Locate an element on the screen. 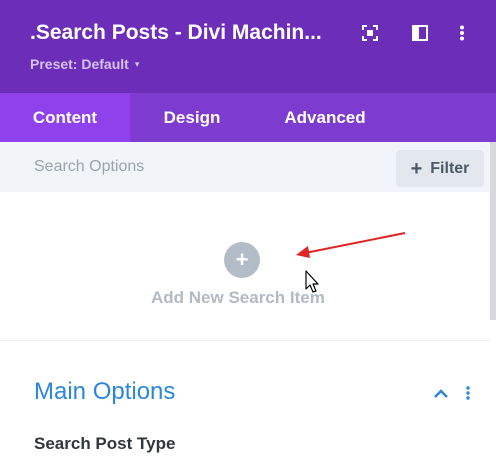 The height and width of the screenshot is (464, 496). add-new-search-item-label: Add New Search Item is located at coordinates (238, 298).